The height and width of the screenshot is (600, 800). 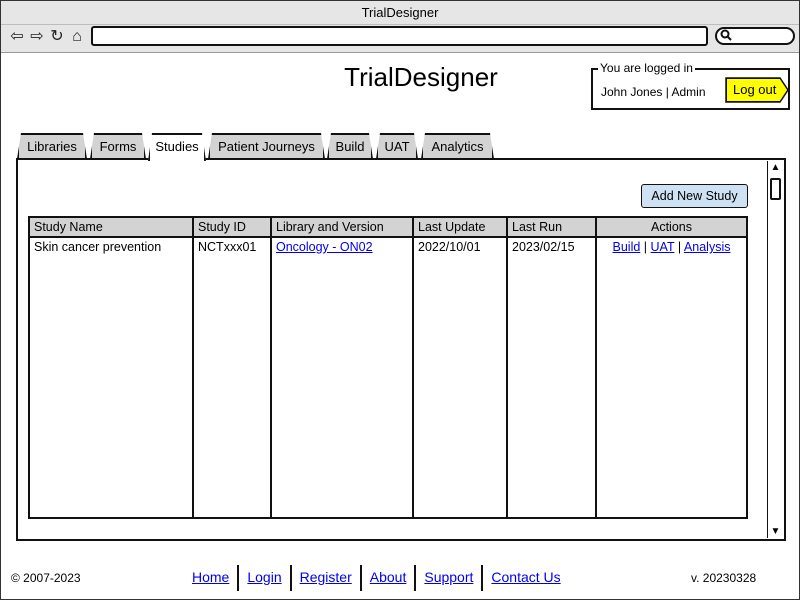 What do you see at coordinates (111, 247) in the screenshot?
I see `study-name-cell: Skin cancer prevention` at bounding box center [111, 247].